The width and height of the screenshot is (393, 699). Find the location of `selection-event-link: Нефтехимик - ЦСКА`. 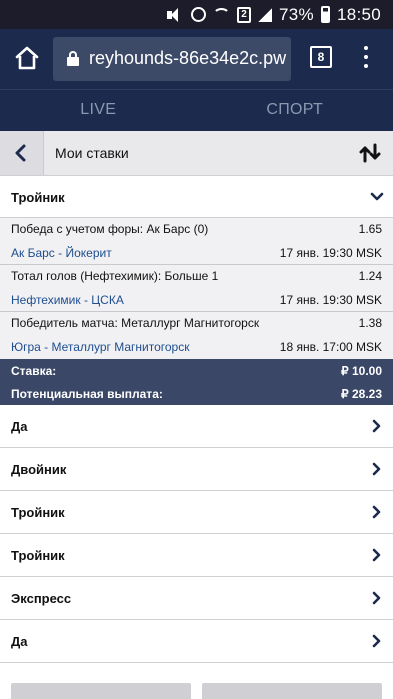

selection-event-link: Нефтехимик - ЦСКА is located at coordinates (67, 300).